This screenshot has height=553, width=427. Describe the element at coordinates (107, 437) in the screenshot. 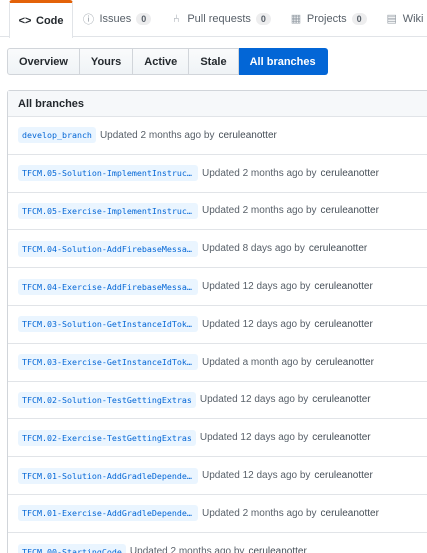

I see `branch-name-link: TFCM.02-Exercise-TestGettingExtras` at that location.